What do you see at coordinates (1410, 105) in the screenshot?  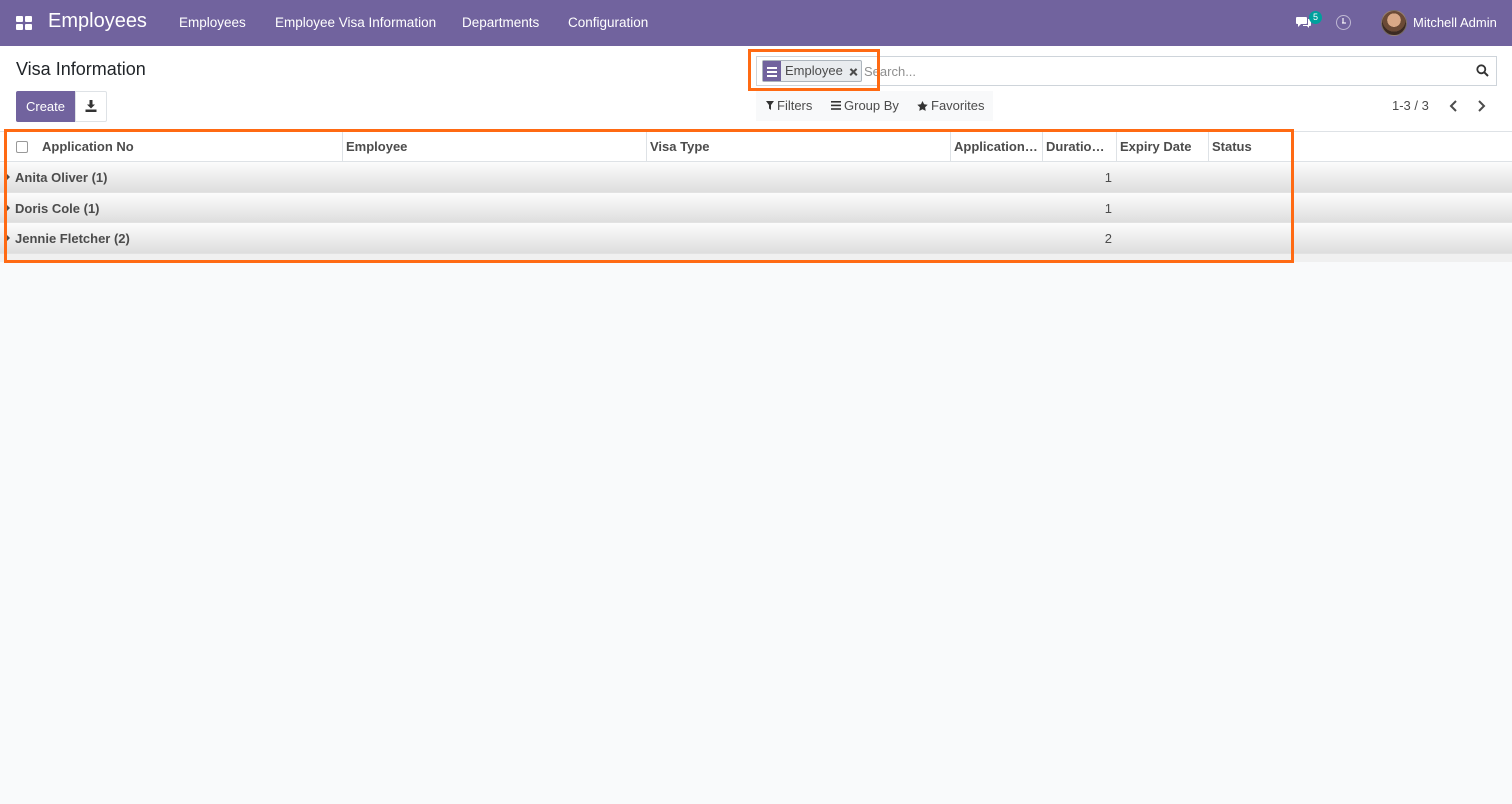 I see `pager-value: 1-3 / 3` at bounding box center [1410, 105].